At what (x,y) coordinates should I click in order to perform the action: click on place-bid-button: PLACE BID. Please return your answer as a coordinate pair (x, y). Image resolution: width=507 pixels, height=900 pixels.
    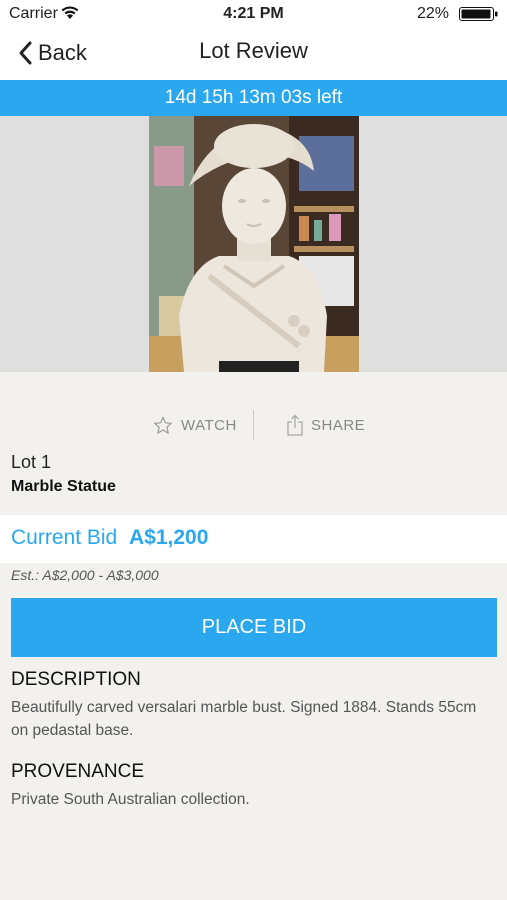
    Looking at the image, I should click on (254, 627).